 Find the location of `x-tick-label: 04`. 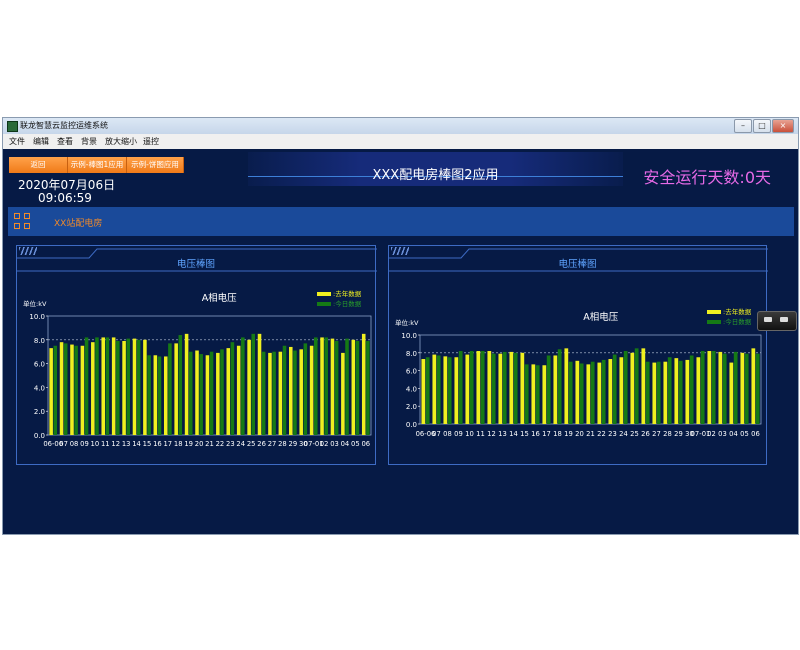

x-tick-label: 04 is located at coordinates (733, 434).